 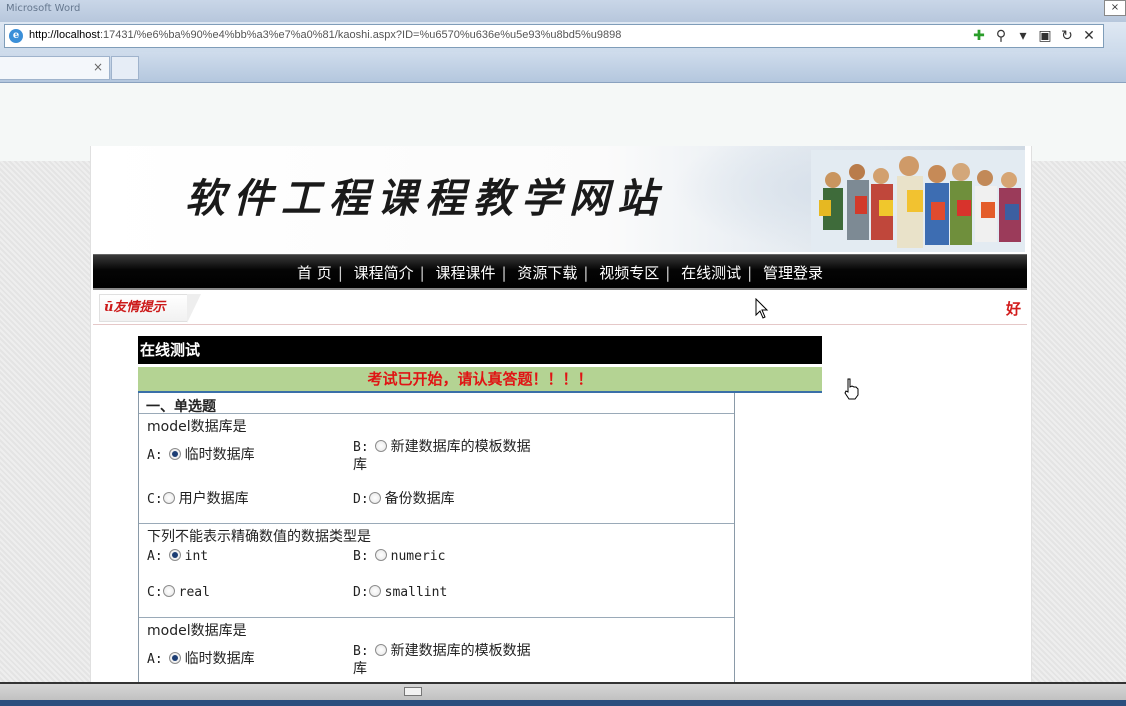 What do you see at coordinates (979, 36) in the screenshot?
I see `compatibility-view-icon: ✚` at bounding box center [979, 36].